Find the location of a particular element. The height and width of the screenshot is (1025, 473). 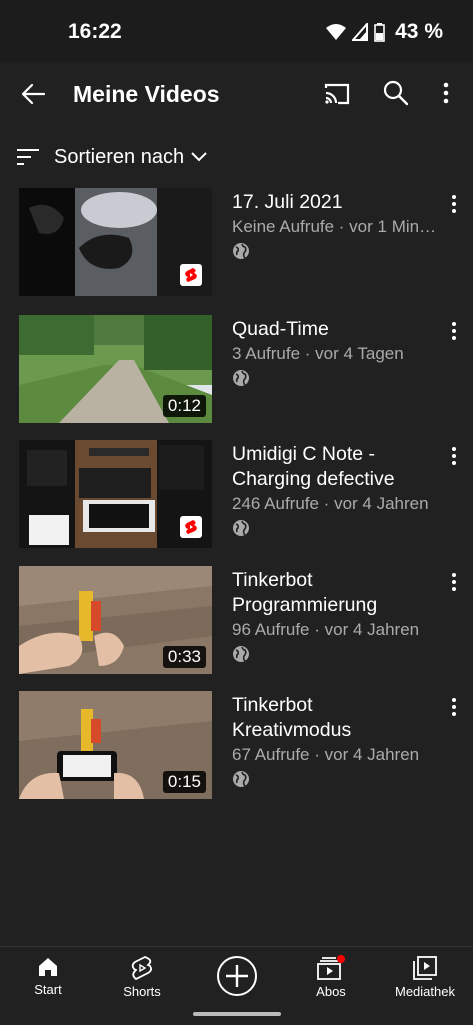

more-options-button is located at coordinates (446, 93).